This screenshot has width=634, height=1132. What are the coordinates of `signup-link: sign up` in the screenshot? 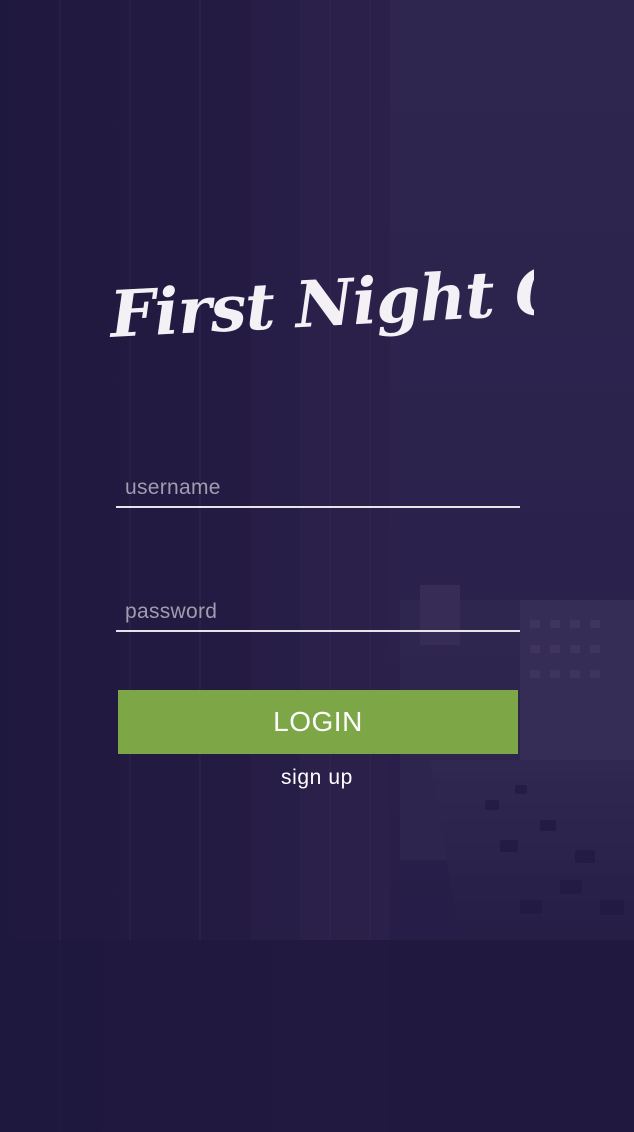 It's located at (317, 778).